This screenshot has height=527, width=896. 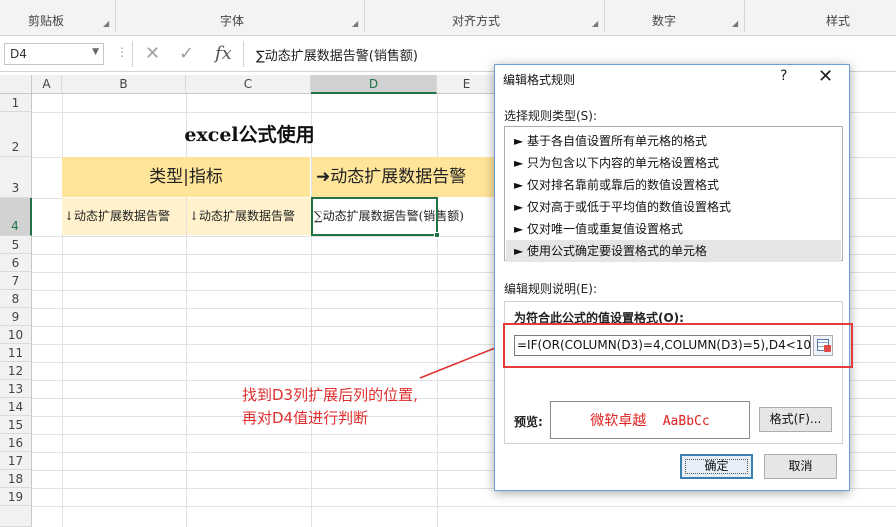 I want to click on cell-c4: ↓动态扩展数据告警, so click(x=249, y=216).